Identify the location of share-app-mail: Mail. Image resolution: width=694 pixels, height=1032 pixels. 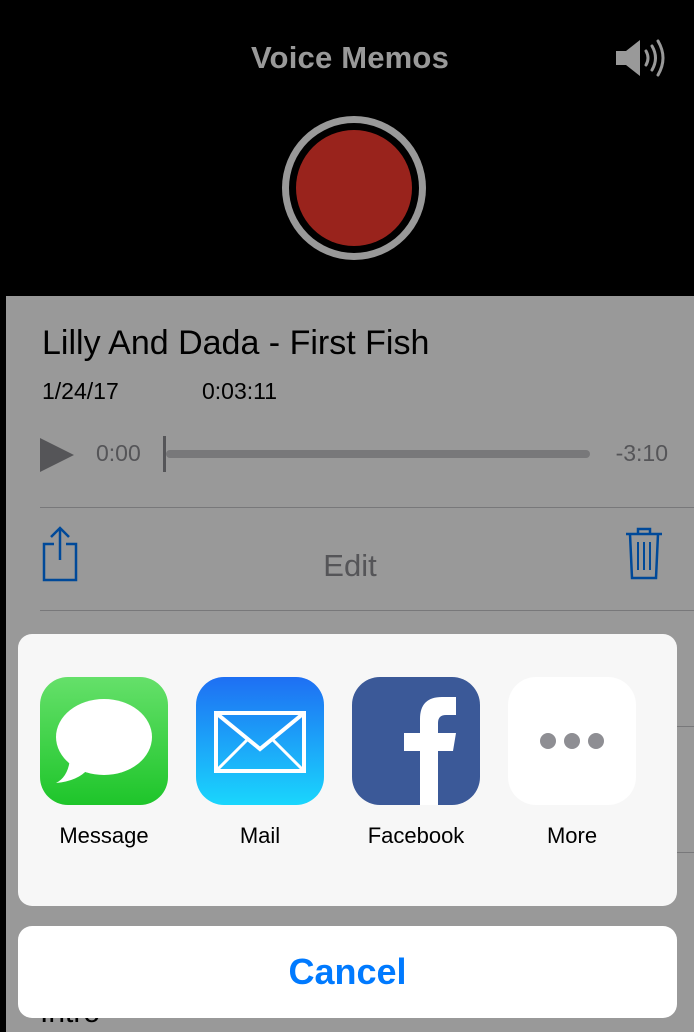
(260, 763).